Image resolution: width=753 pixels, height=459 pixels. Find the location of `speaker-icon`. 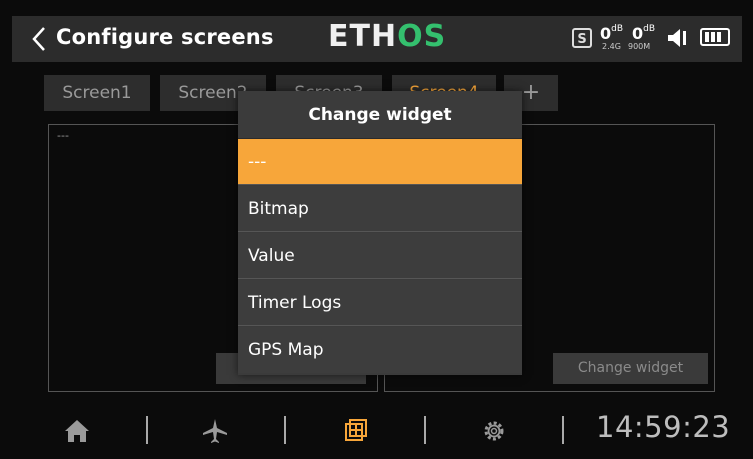

speaker-icon is located at coordinates (677, 38).